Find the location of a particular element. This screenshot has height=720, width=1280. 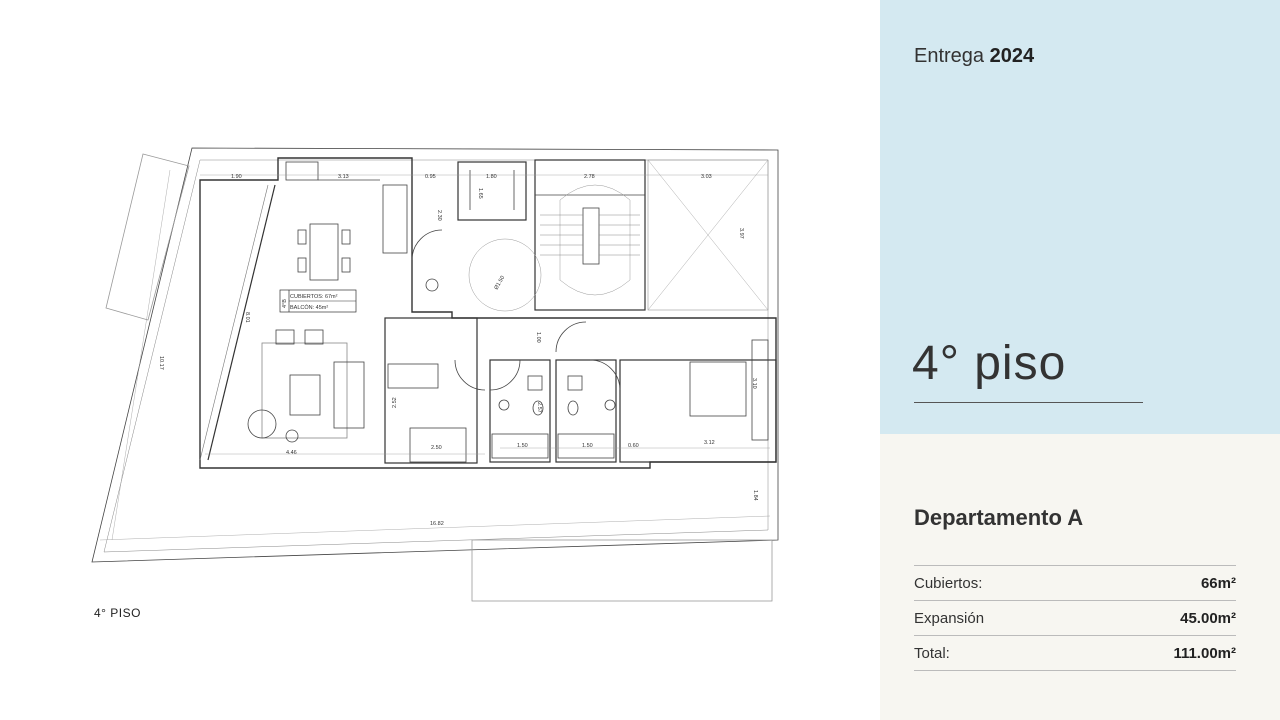

dim-label: 3.97 is located at coordinates (741, 233).